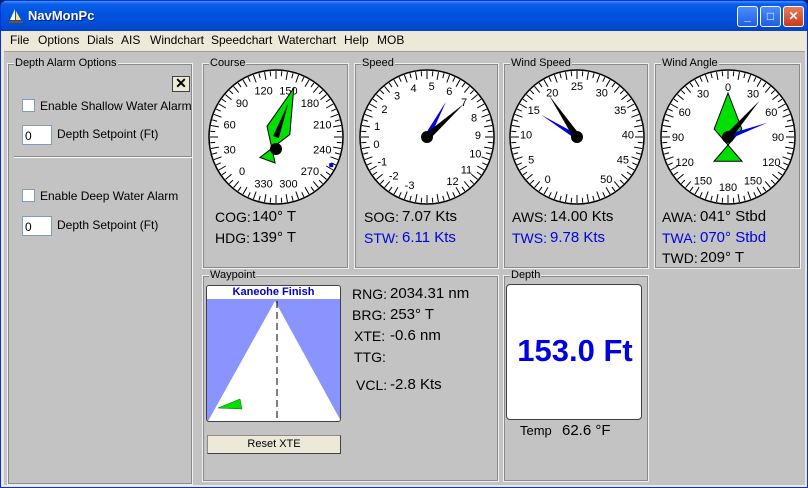 This screenshot has height=488, width=808. I want to click on dial-label: 9, so click(478, 136).